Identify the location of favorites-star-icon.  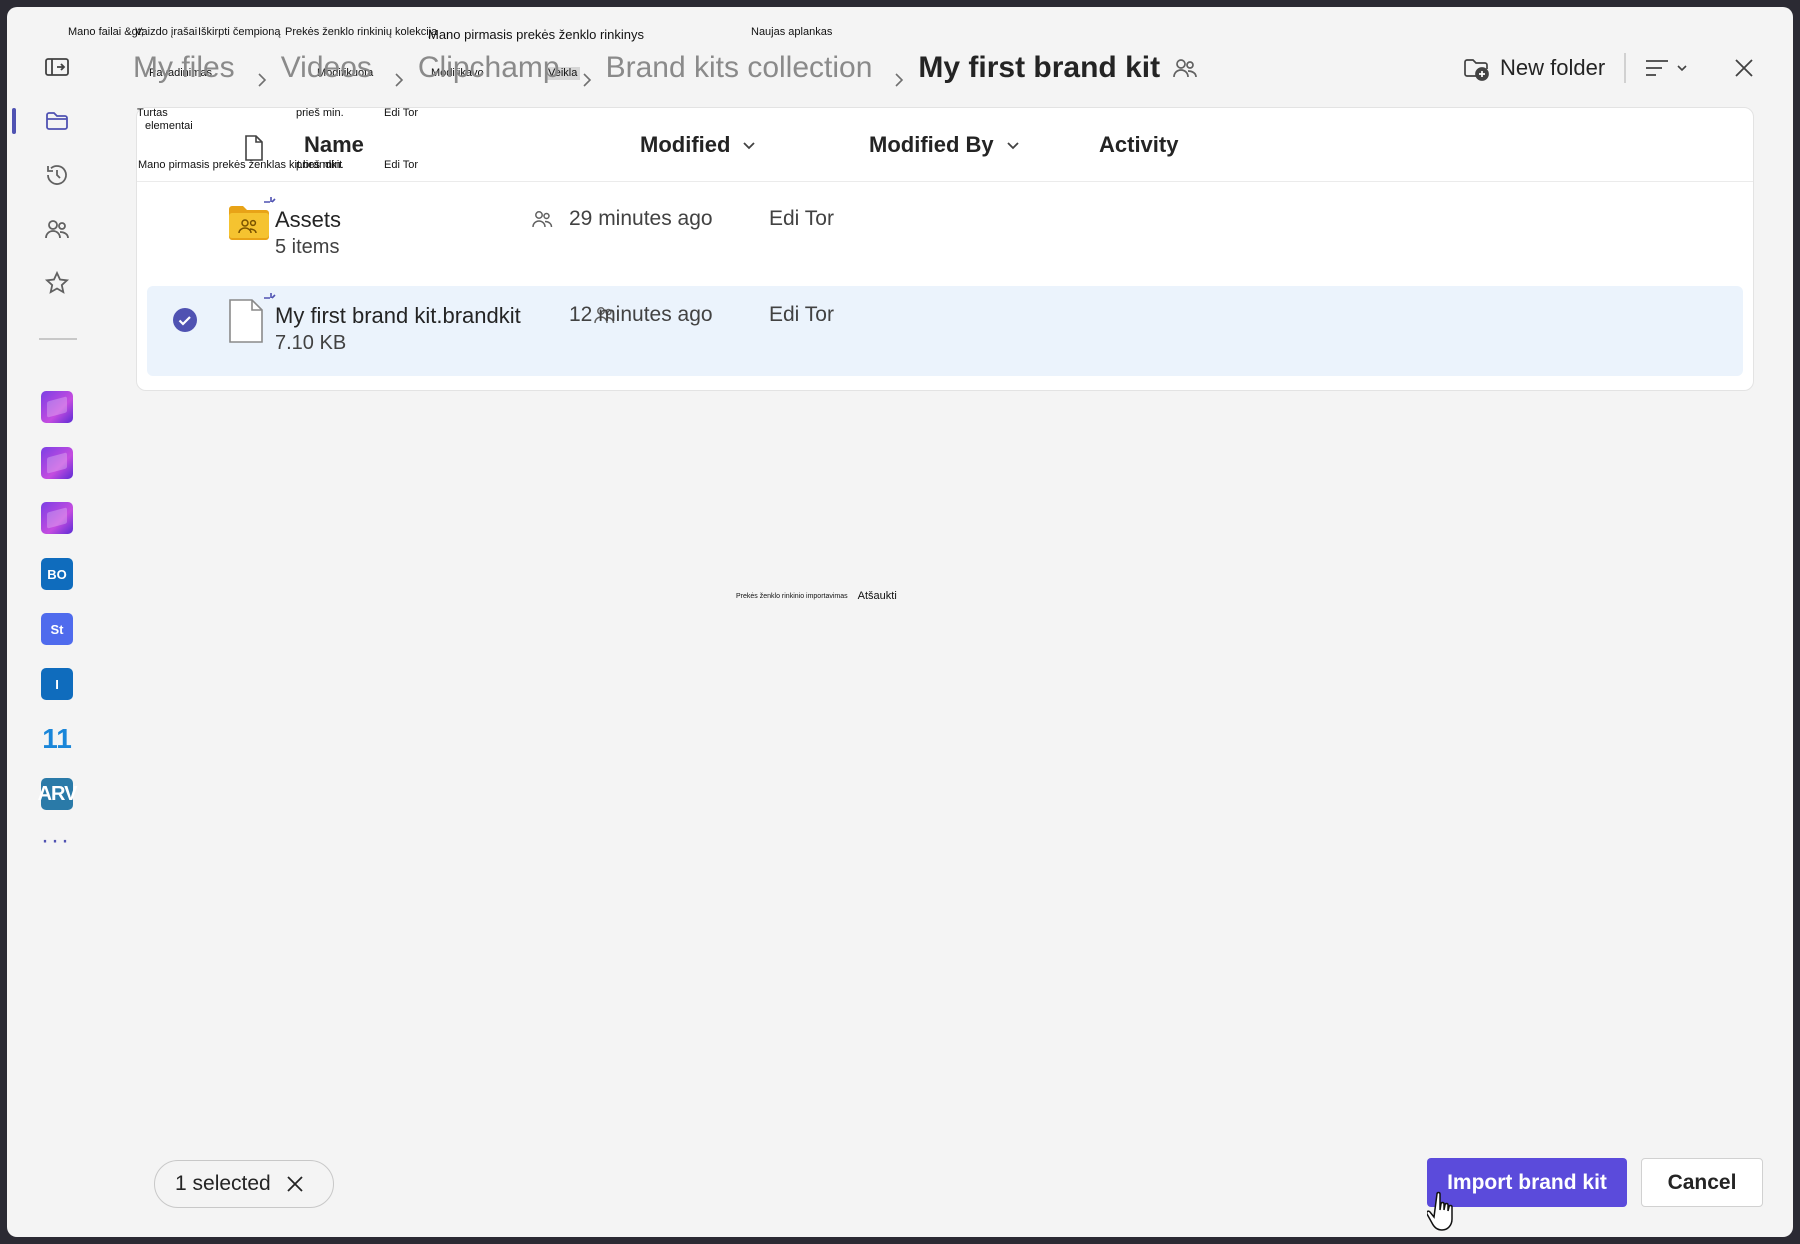
(57, 283).